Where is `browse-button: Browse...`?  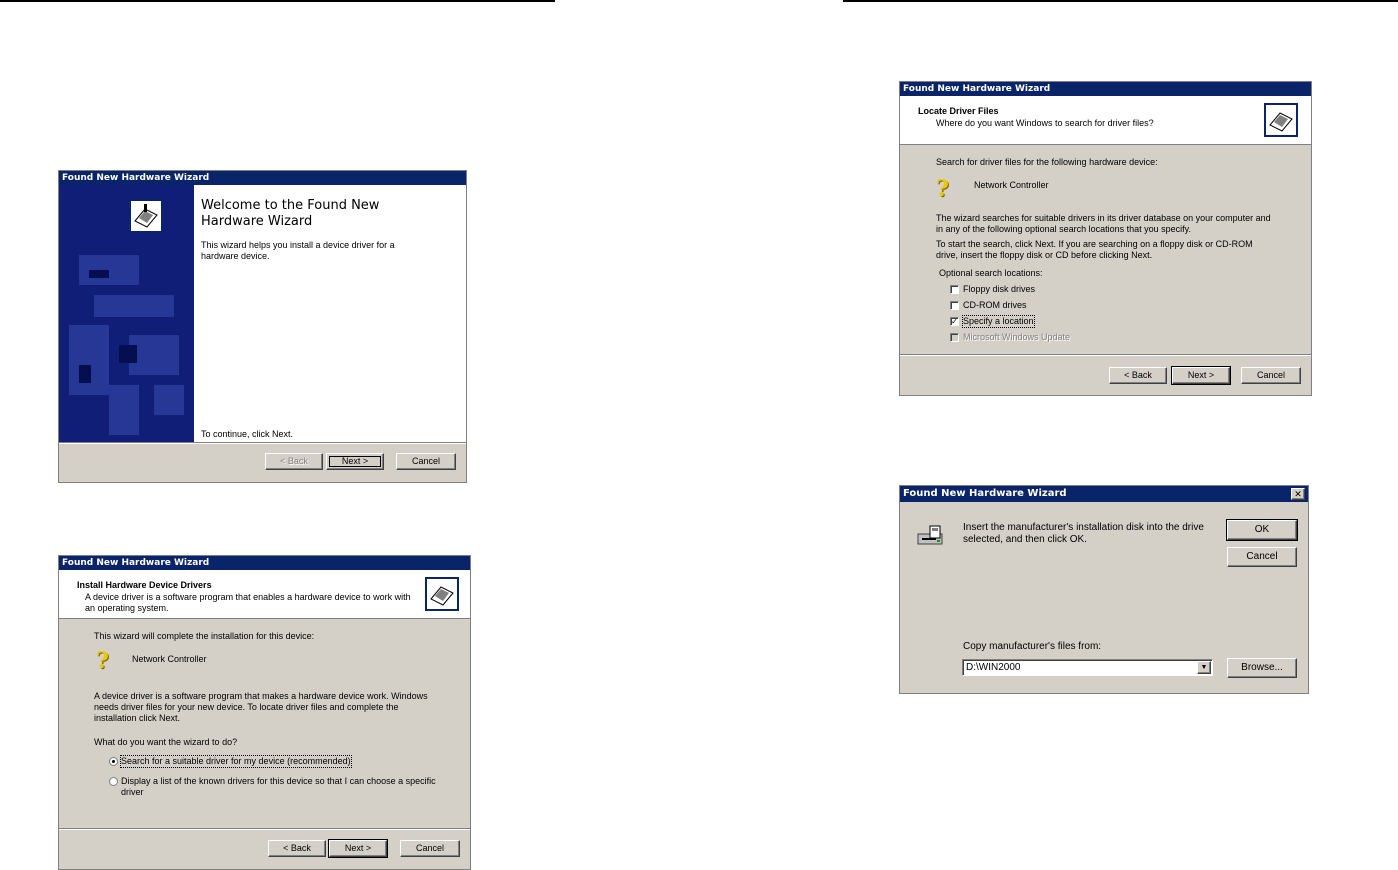
browse-button: Browse... is located at coordinates (1262, 668).